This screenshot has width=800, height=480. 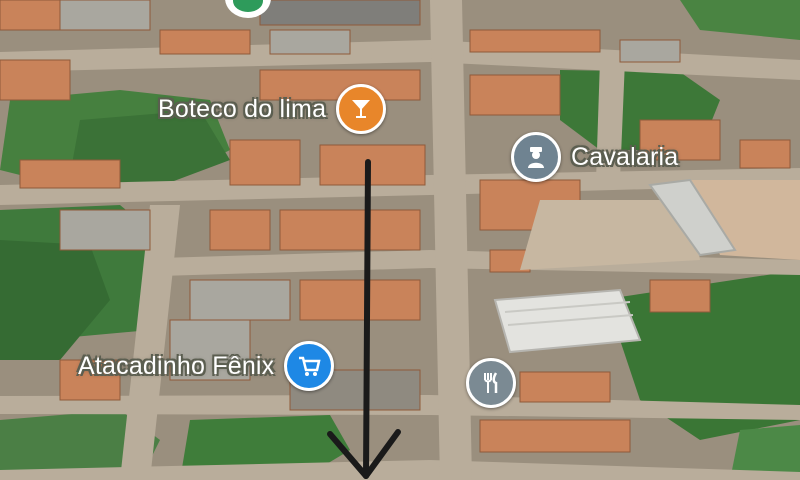 What do you see at coordinates (361, 109) in the screenshot?
I see `cocktail-glass-icon` at bounding box center [361, 109].